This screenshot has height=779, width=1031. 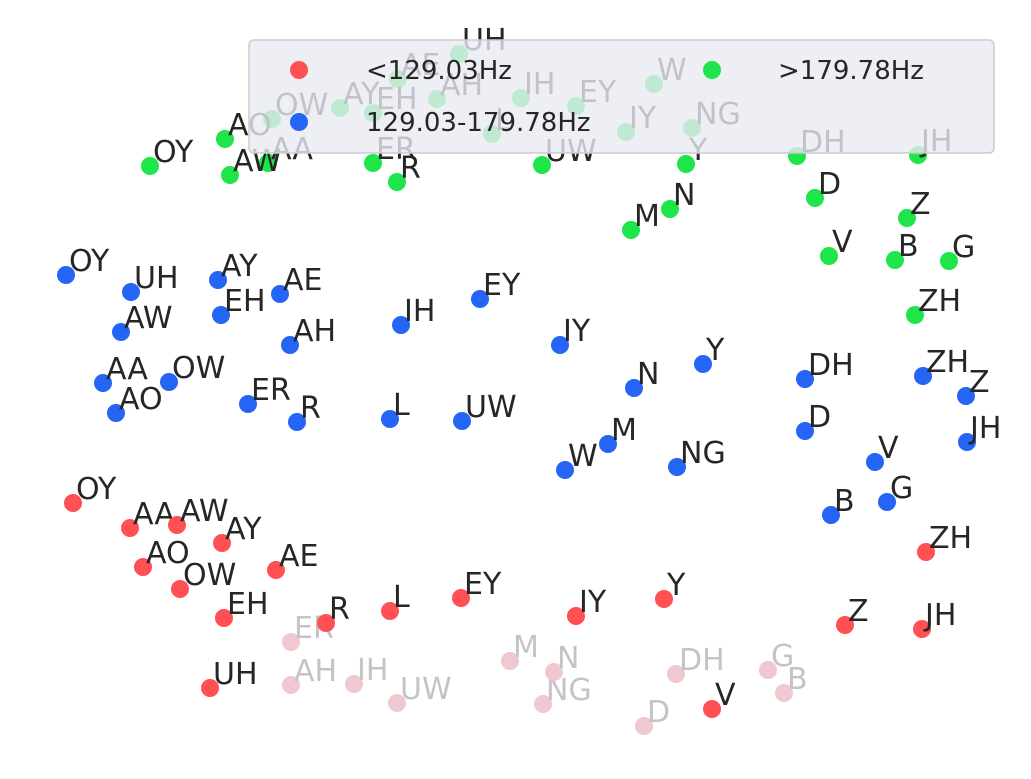 What do you see at coordinates (315, 671) in the screenshot?
I see `point-label-0-ah: AH` at bounding box center [315, 671].